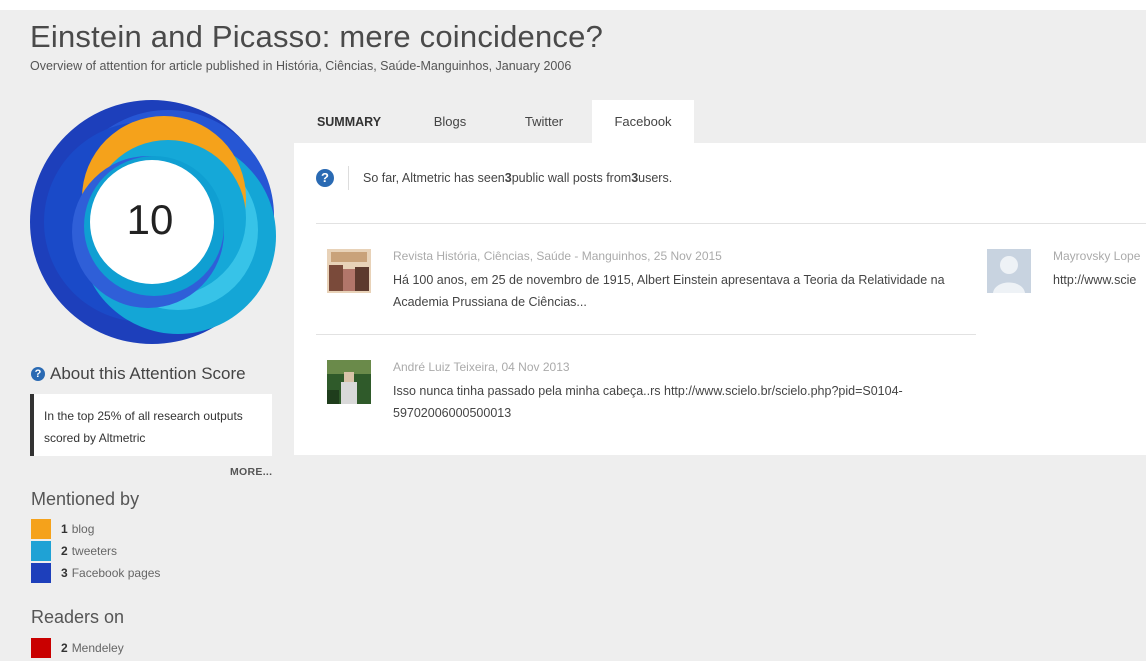 This screenshot has height=661, width=1146. I want to click on mendeley-swatch-icon, so click(41, 648).